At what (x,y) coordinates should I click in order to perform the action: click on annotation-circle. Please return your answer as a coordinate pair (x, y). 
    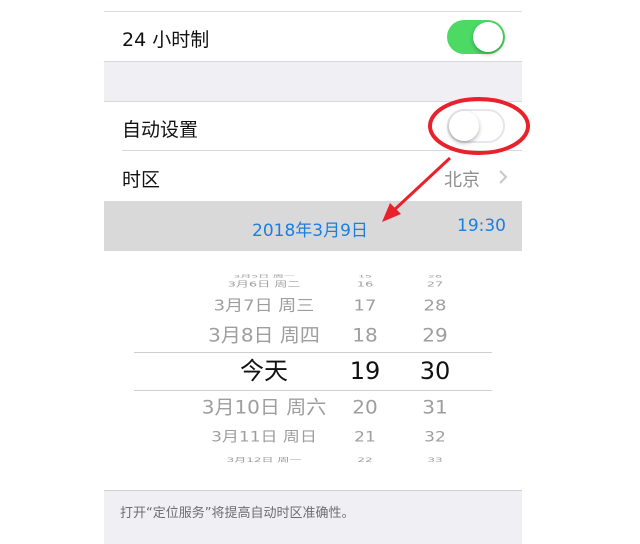
    Looking at the image, I should click on (479, 126).